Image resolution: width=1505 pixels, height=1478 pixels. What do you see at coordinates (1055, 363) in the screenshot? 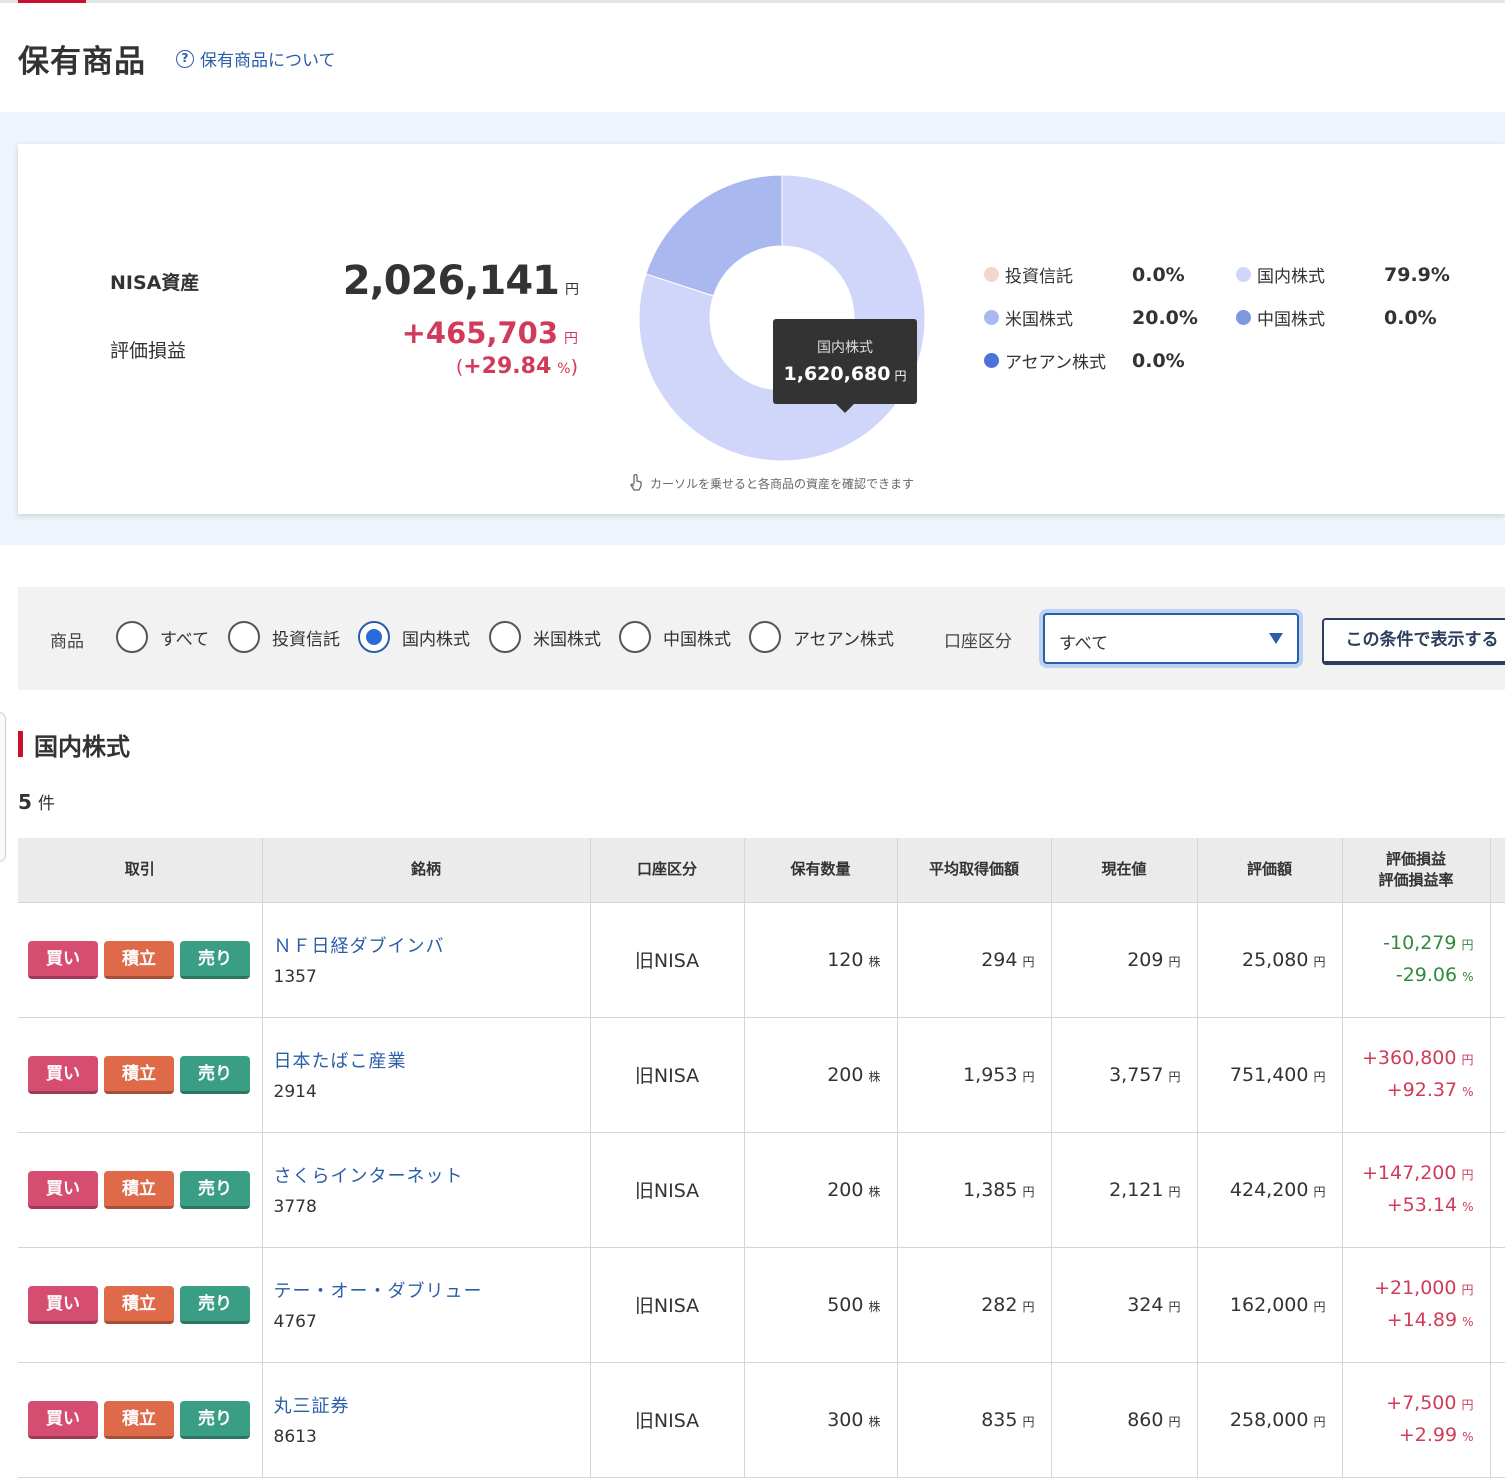
I see `legend-label: アセアン株式` at bounding box center [1055, 363].